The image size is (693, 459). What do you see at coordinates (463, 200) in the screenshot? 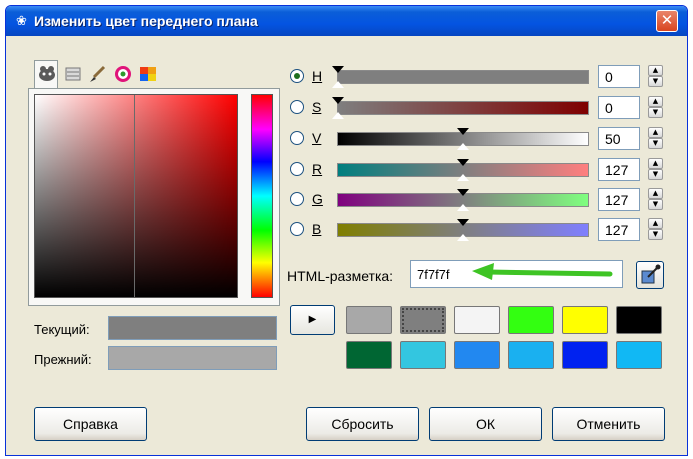
I see `channel-slider-g` at bounding box center [463, 200].